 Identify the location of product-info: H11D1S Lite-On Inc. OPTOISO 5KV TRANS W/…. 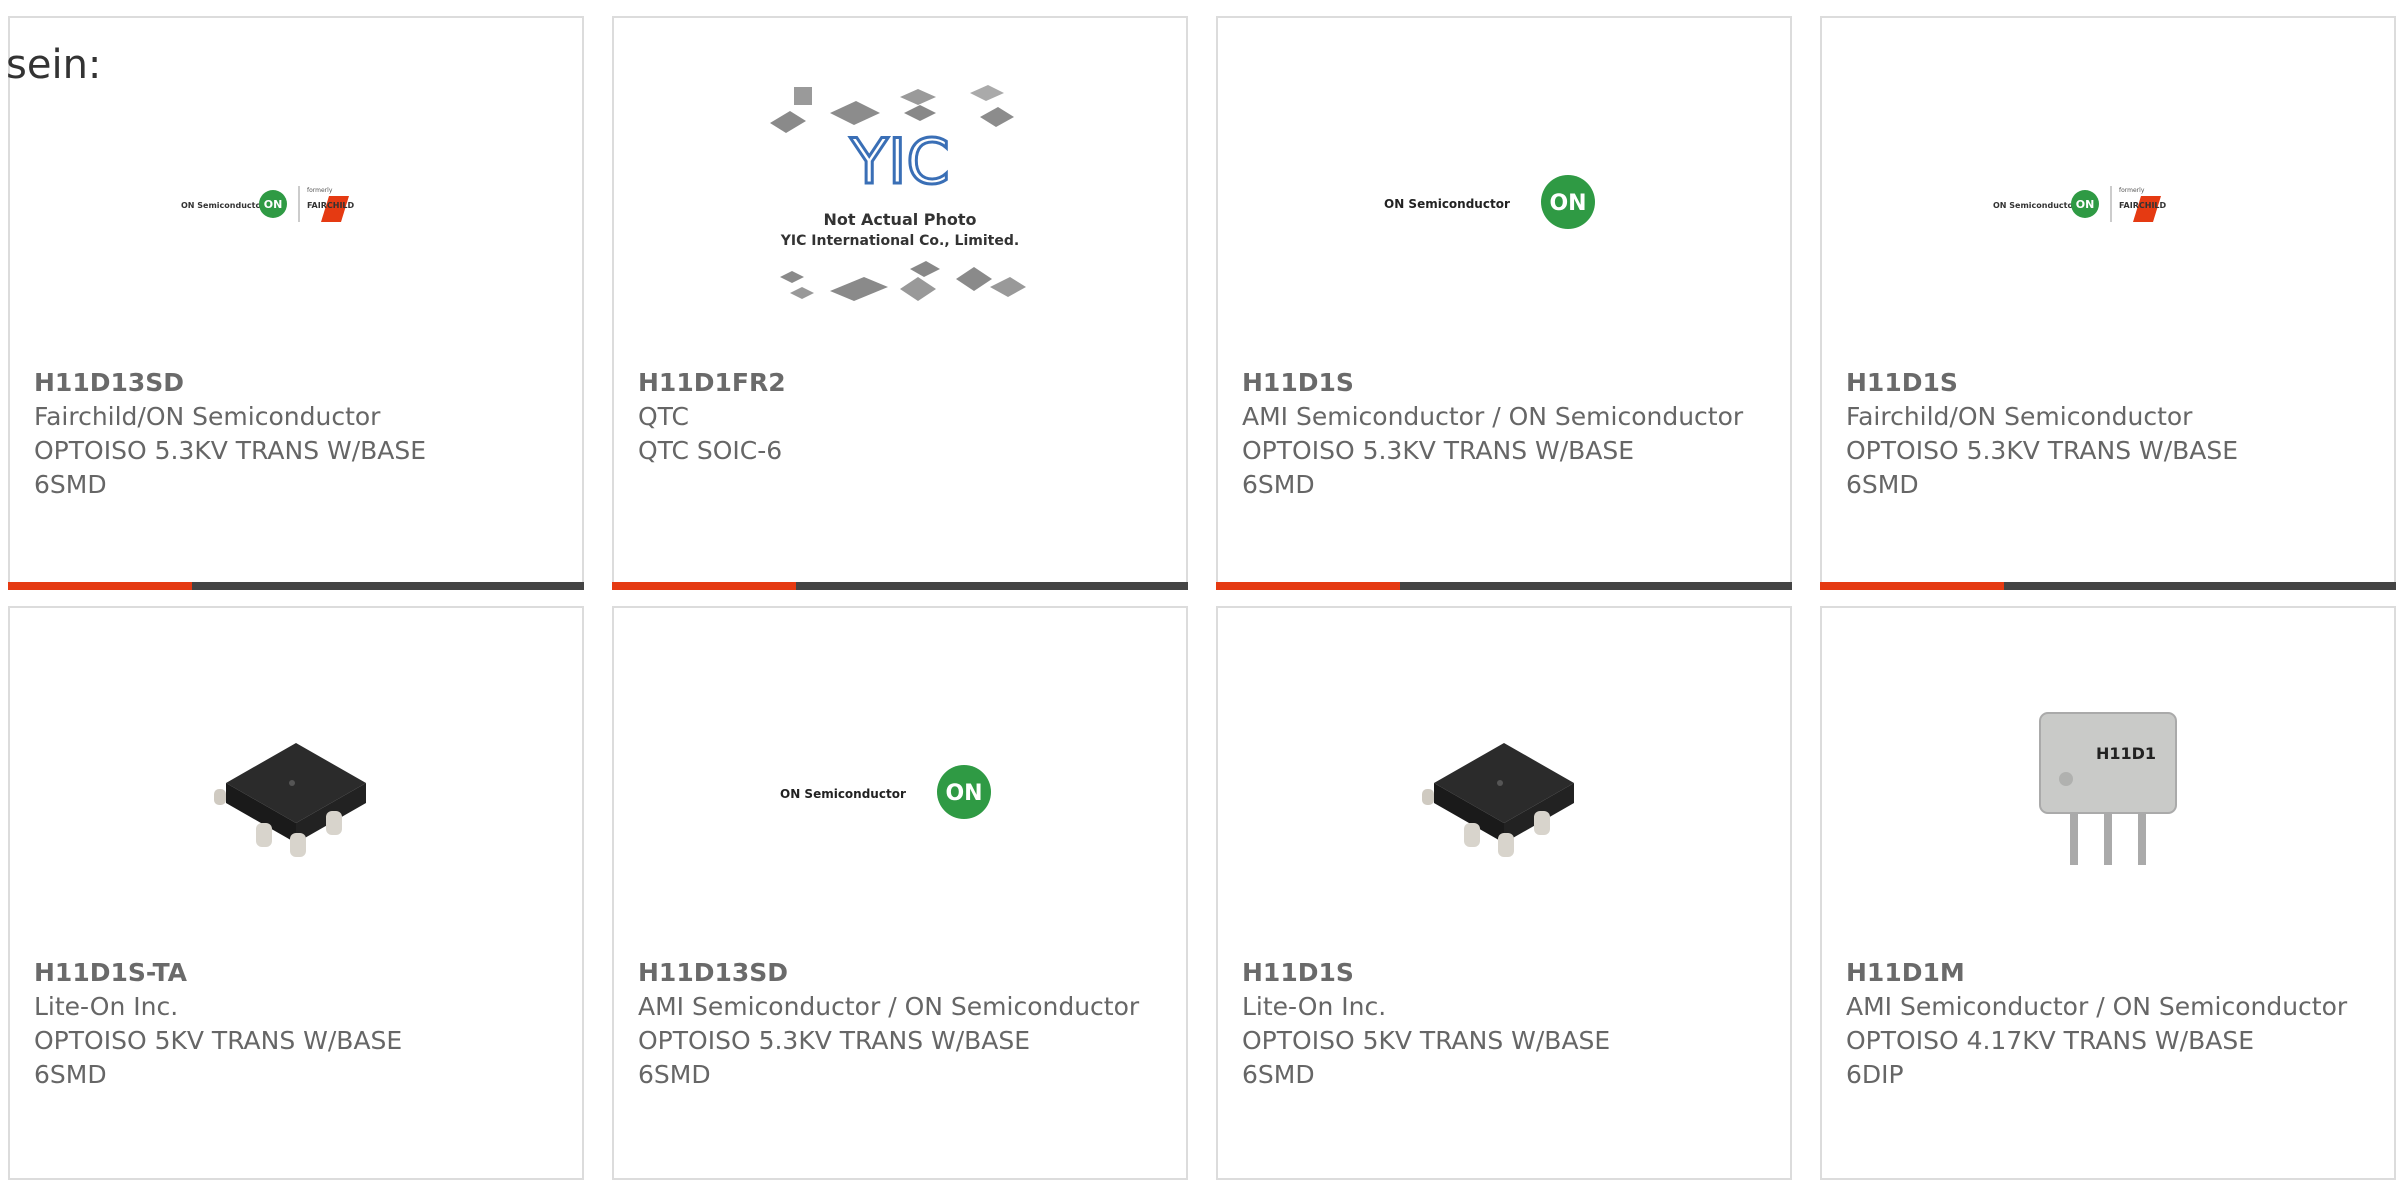
(1504, 1024).